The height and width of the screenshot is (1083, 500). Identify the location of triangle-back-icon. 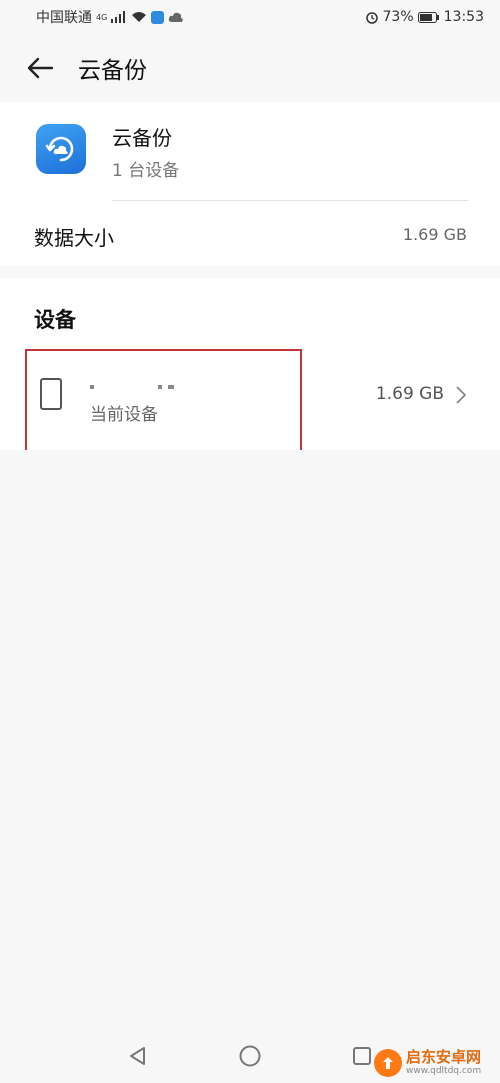
(137, 1055).